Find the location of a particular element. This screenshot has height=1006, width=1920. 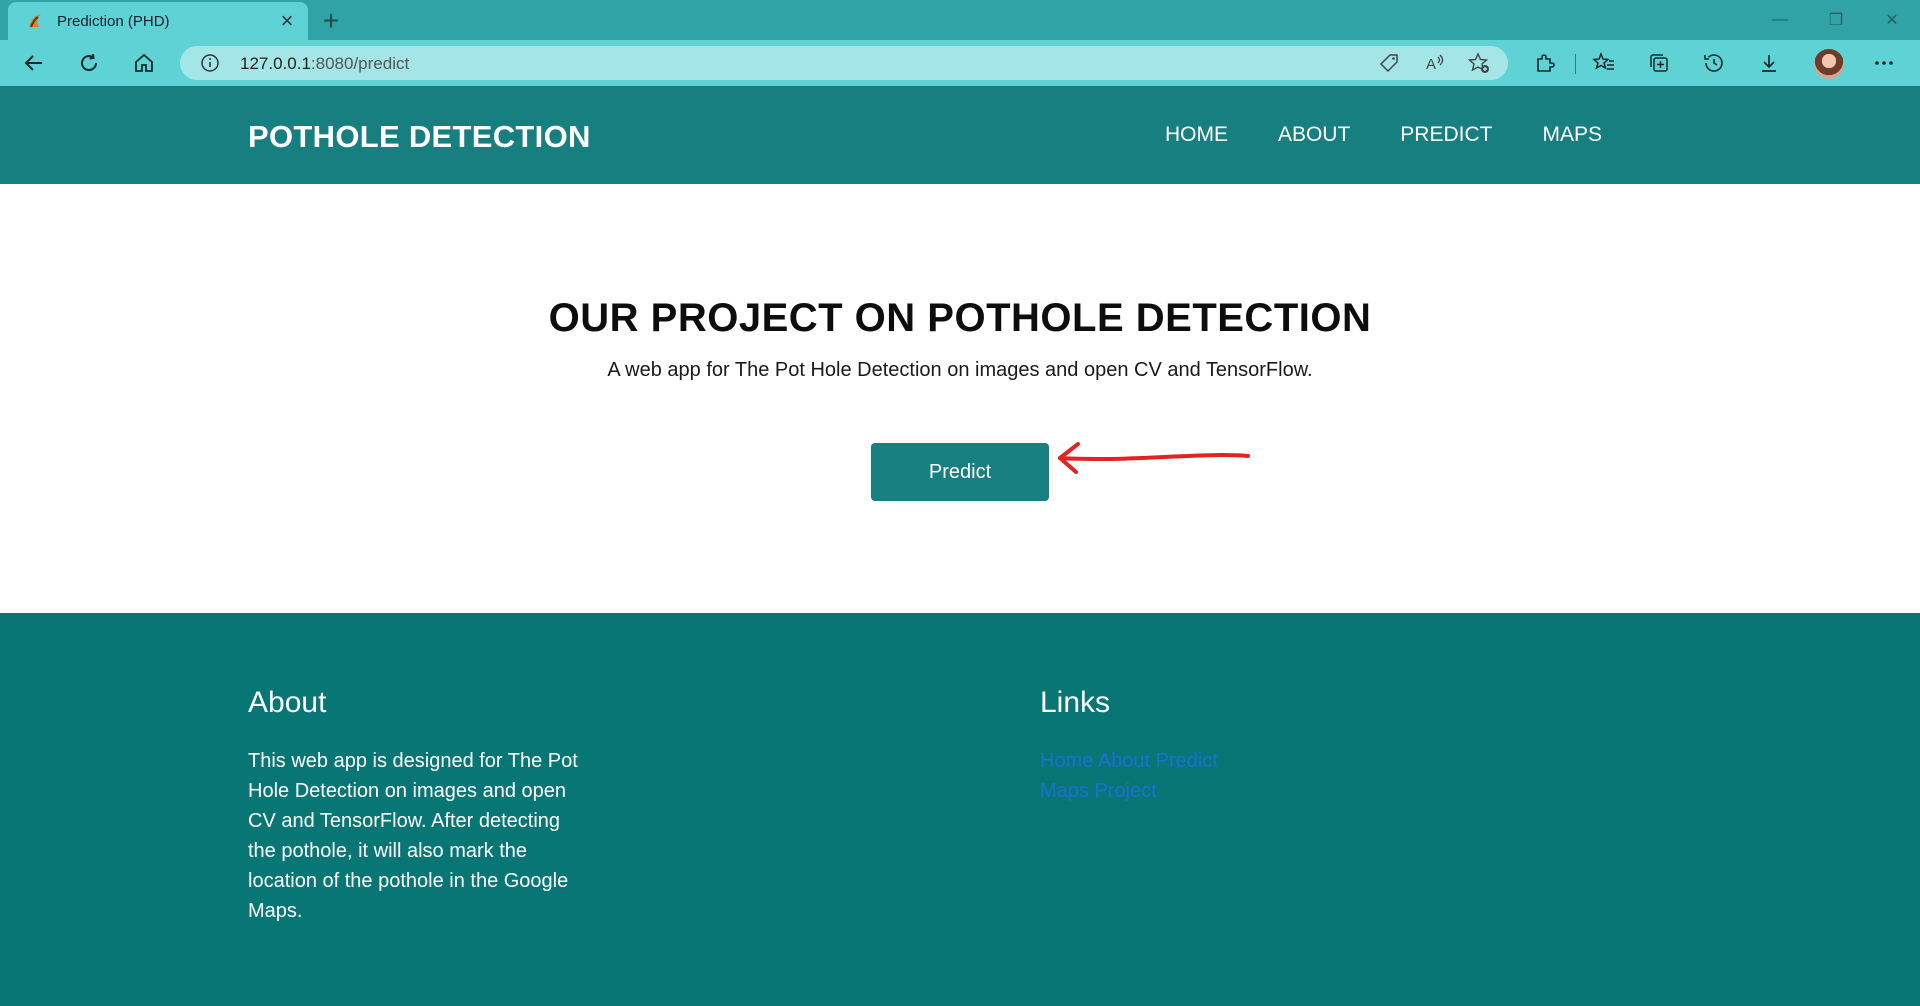

minimize-button: — is located at coordinates (1780, 20).